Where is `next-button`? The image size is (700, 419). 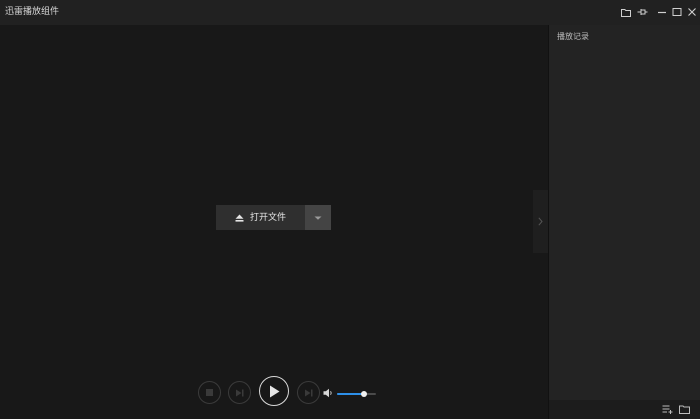 next-button is located at coordinates (308, 392).